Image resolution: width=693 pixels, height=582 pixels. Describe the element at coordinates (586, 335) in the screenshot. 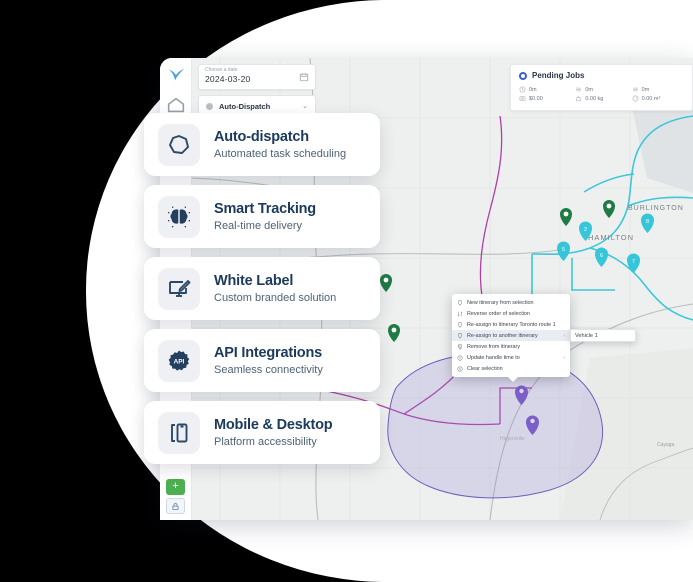

I see `context-submenu-item: Vehicle 1` at that location.